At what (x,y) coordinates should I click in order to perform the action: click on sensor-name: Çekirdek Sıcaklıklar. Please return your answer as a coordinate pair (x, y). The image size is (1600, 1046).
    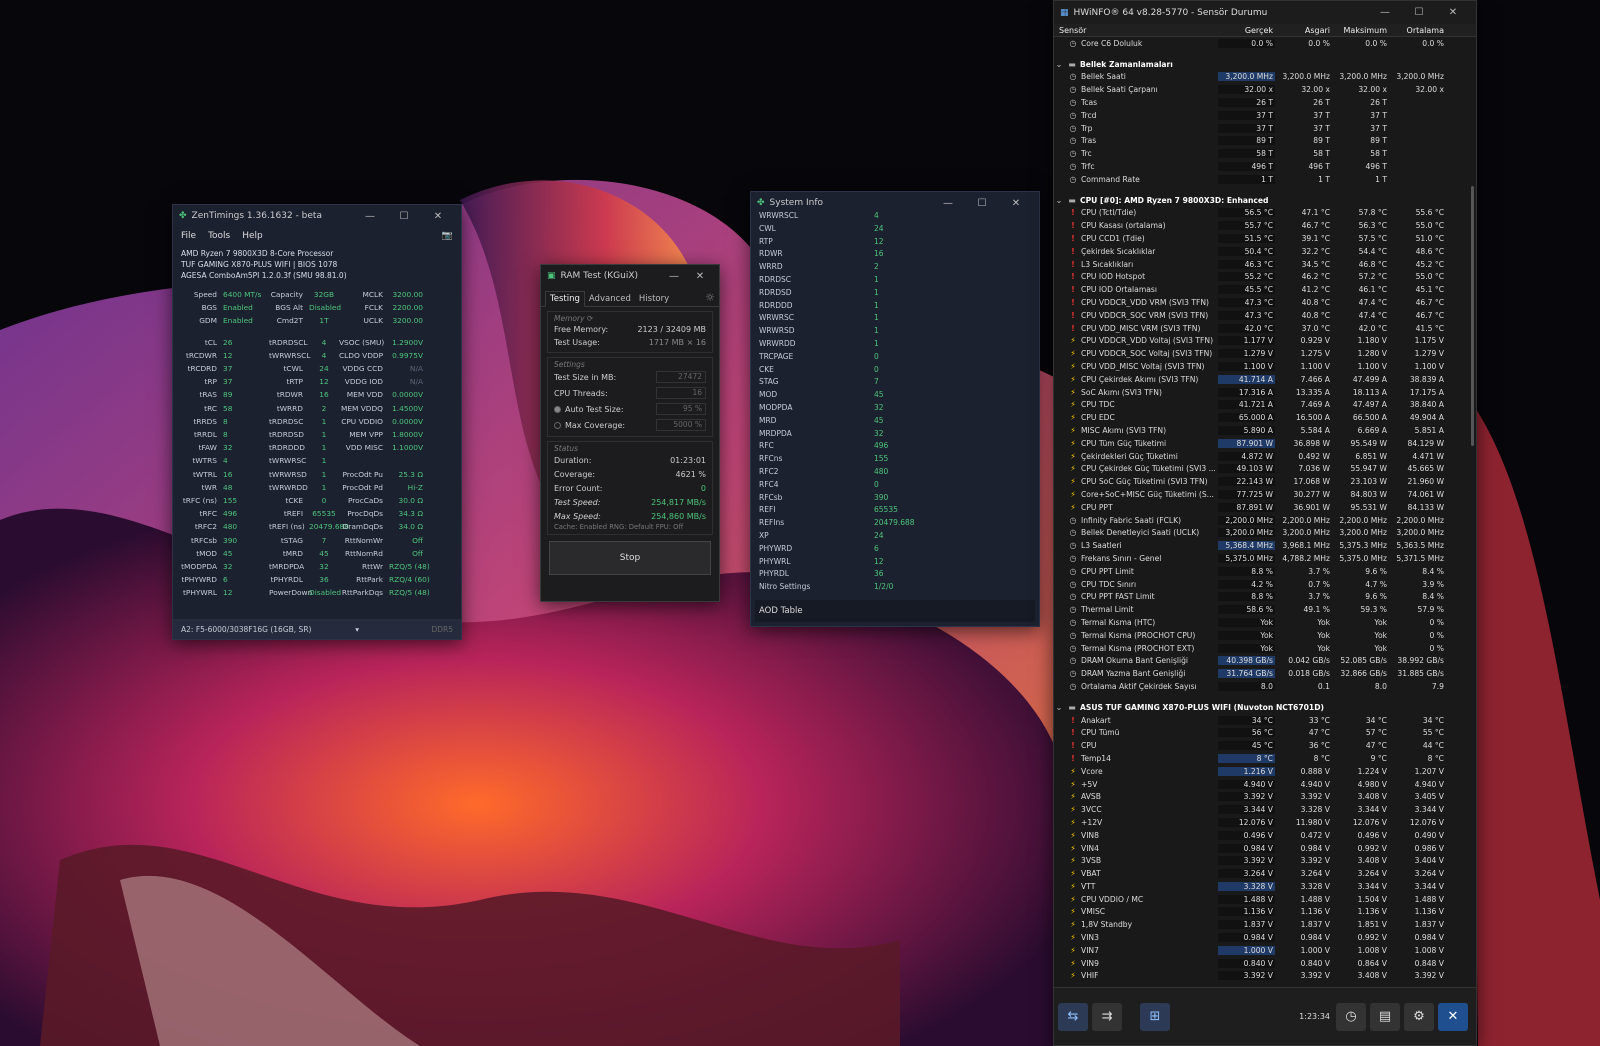
    Looking at the image, I should click on (1118, 251).